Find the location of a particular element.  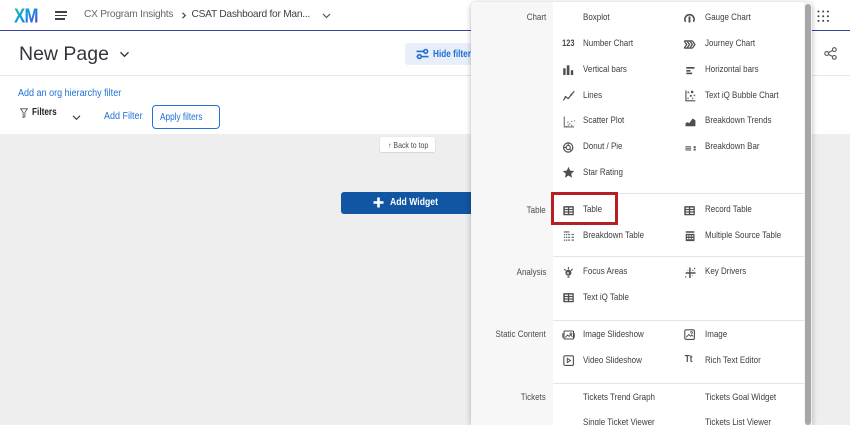

svg-text: XM is located at coordinates (26, 16).